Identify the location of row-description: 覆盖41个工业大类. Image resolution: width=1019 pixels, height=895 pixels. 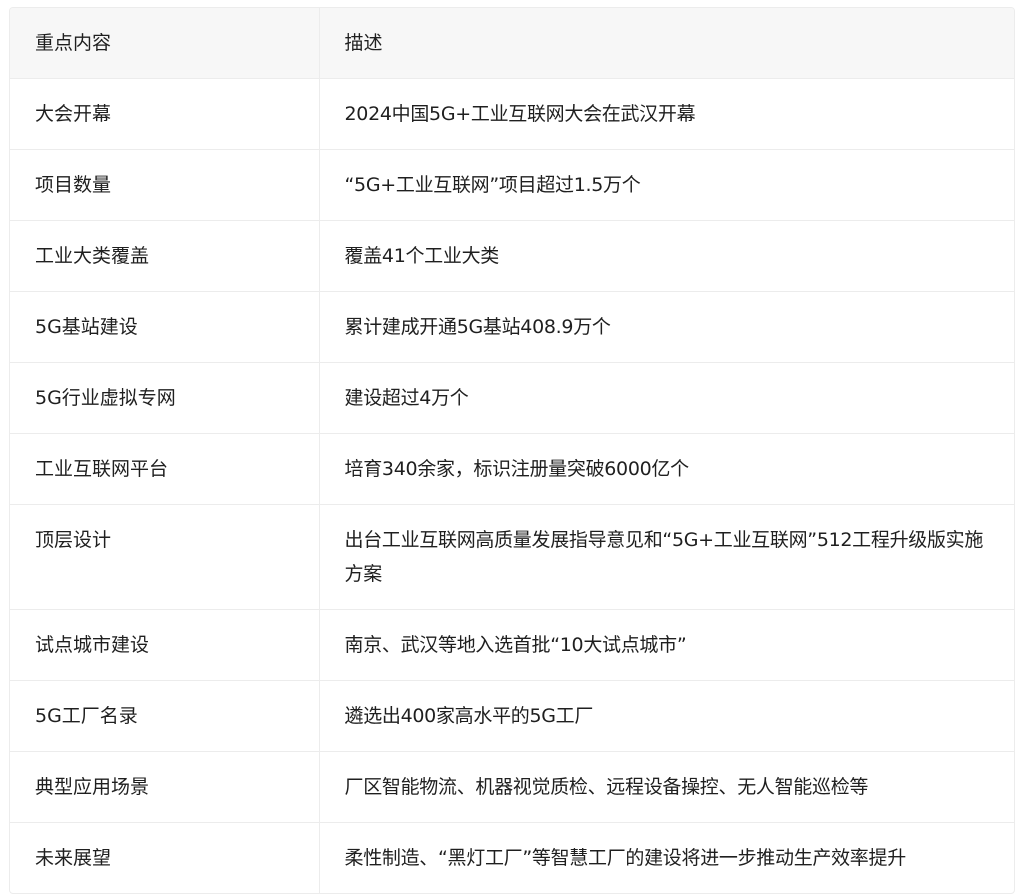
(666, 256).